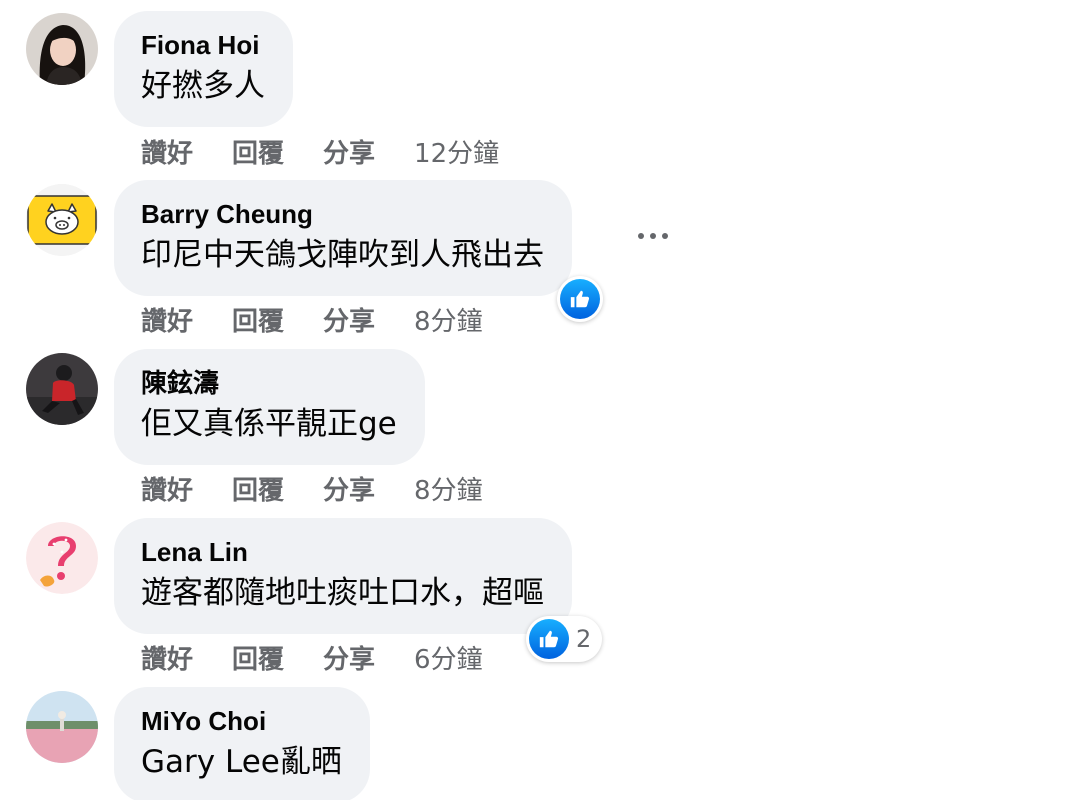 This screenshot has height=800, width=1065. I want to click on comment-text: 好撚多人, so click(203, 86).